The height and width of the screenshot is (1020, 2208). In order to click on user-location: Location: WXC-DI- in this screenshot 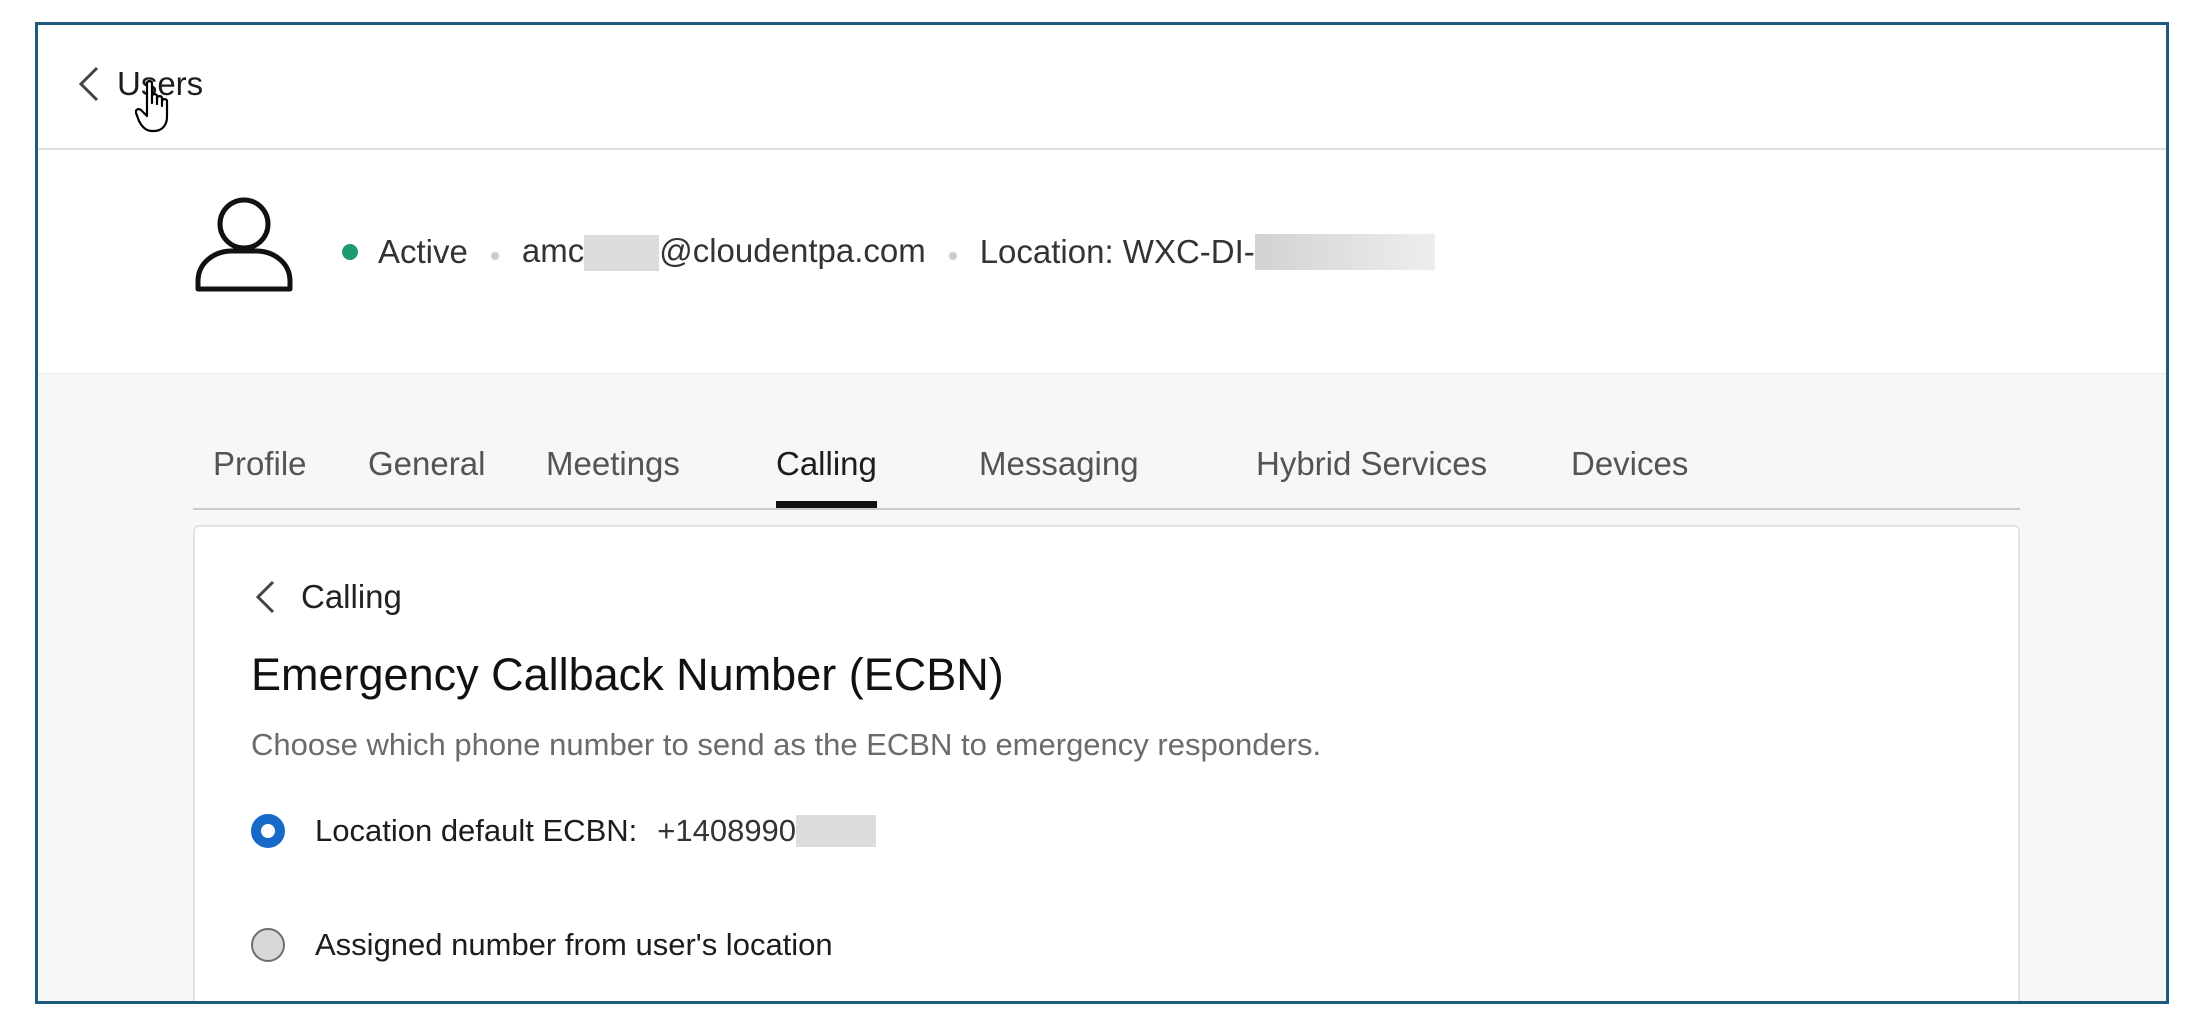, I will do `click(1117, 251)`.